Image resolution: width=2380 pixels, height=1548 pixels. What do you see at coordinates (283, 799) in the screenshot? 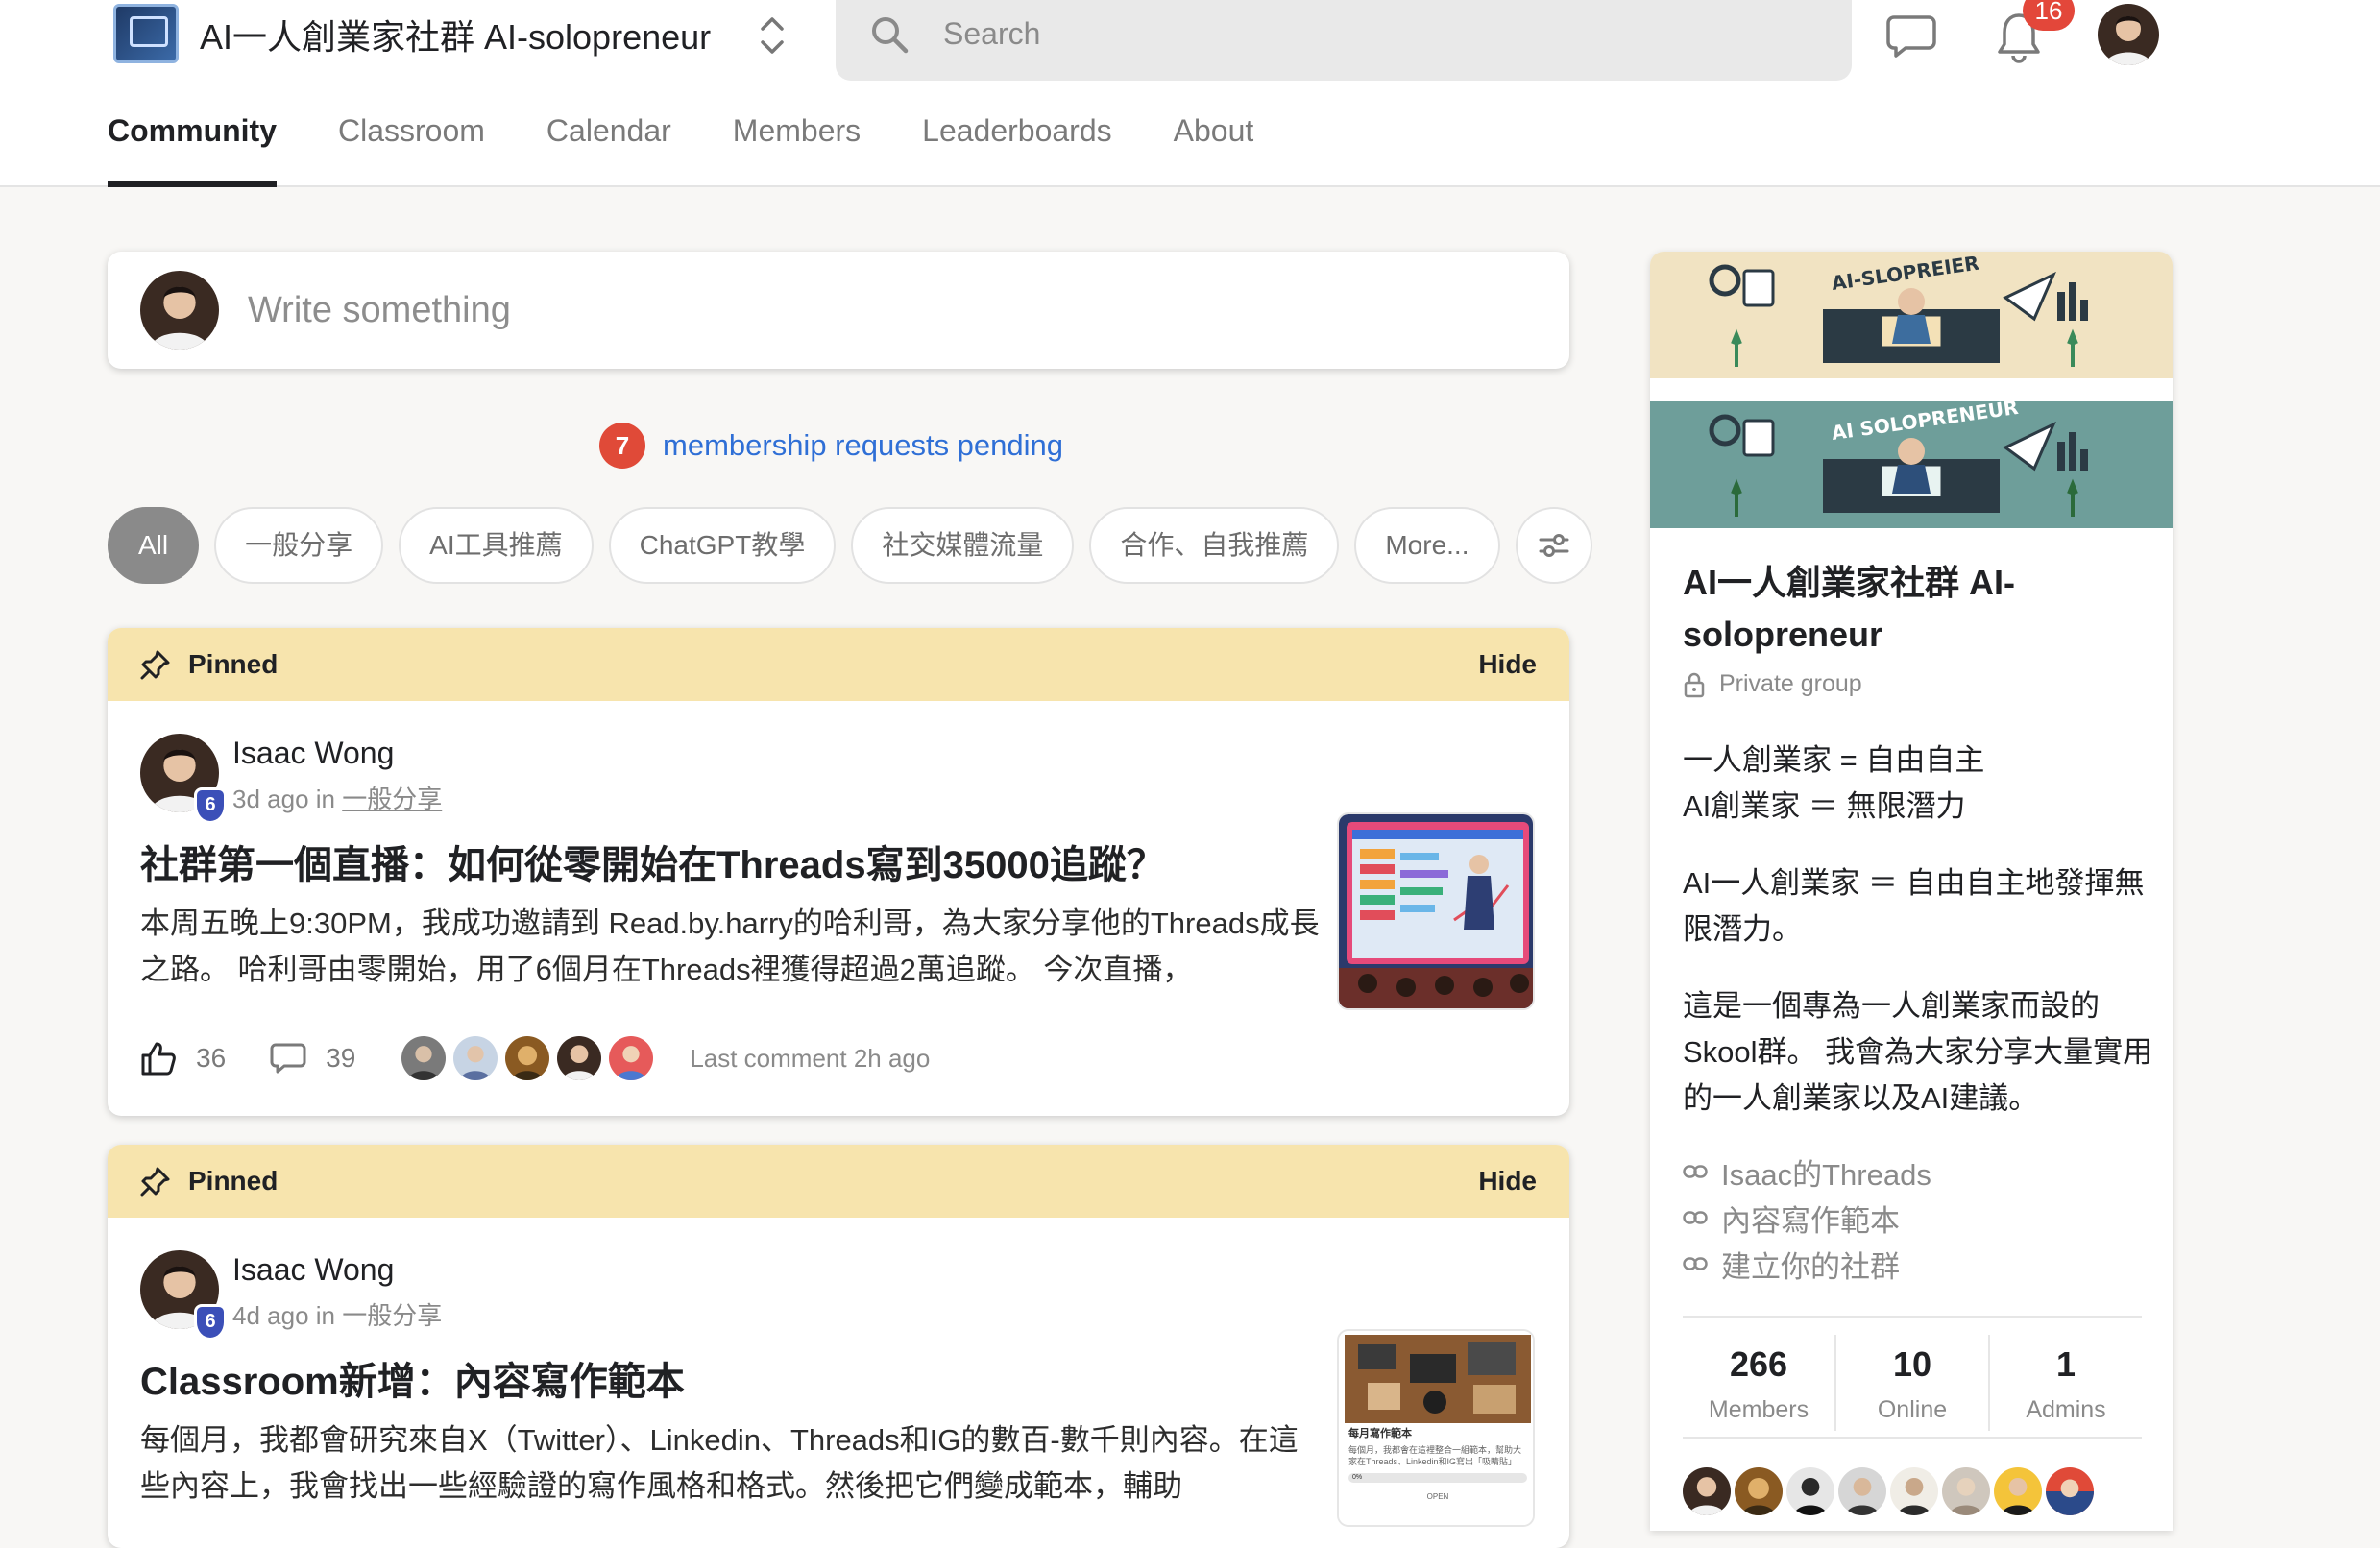
I see `post-time: 3d ago in` at bounding box center [283, 799].